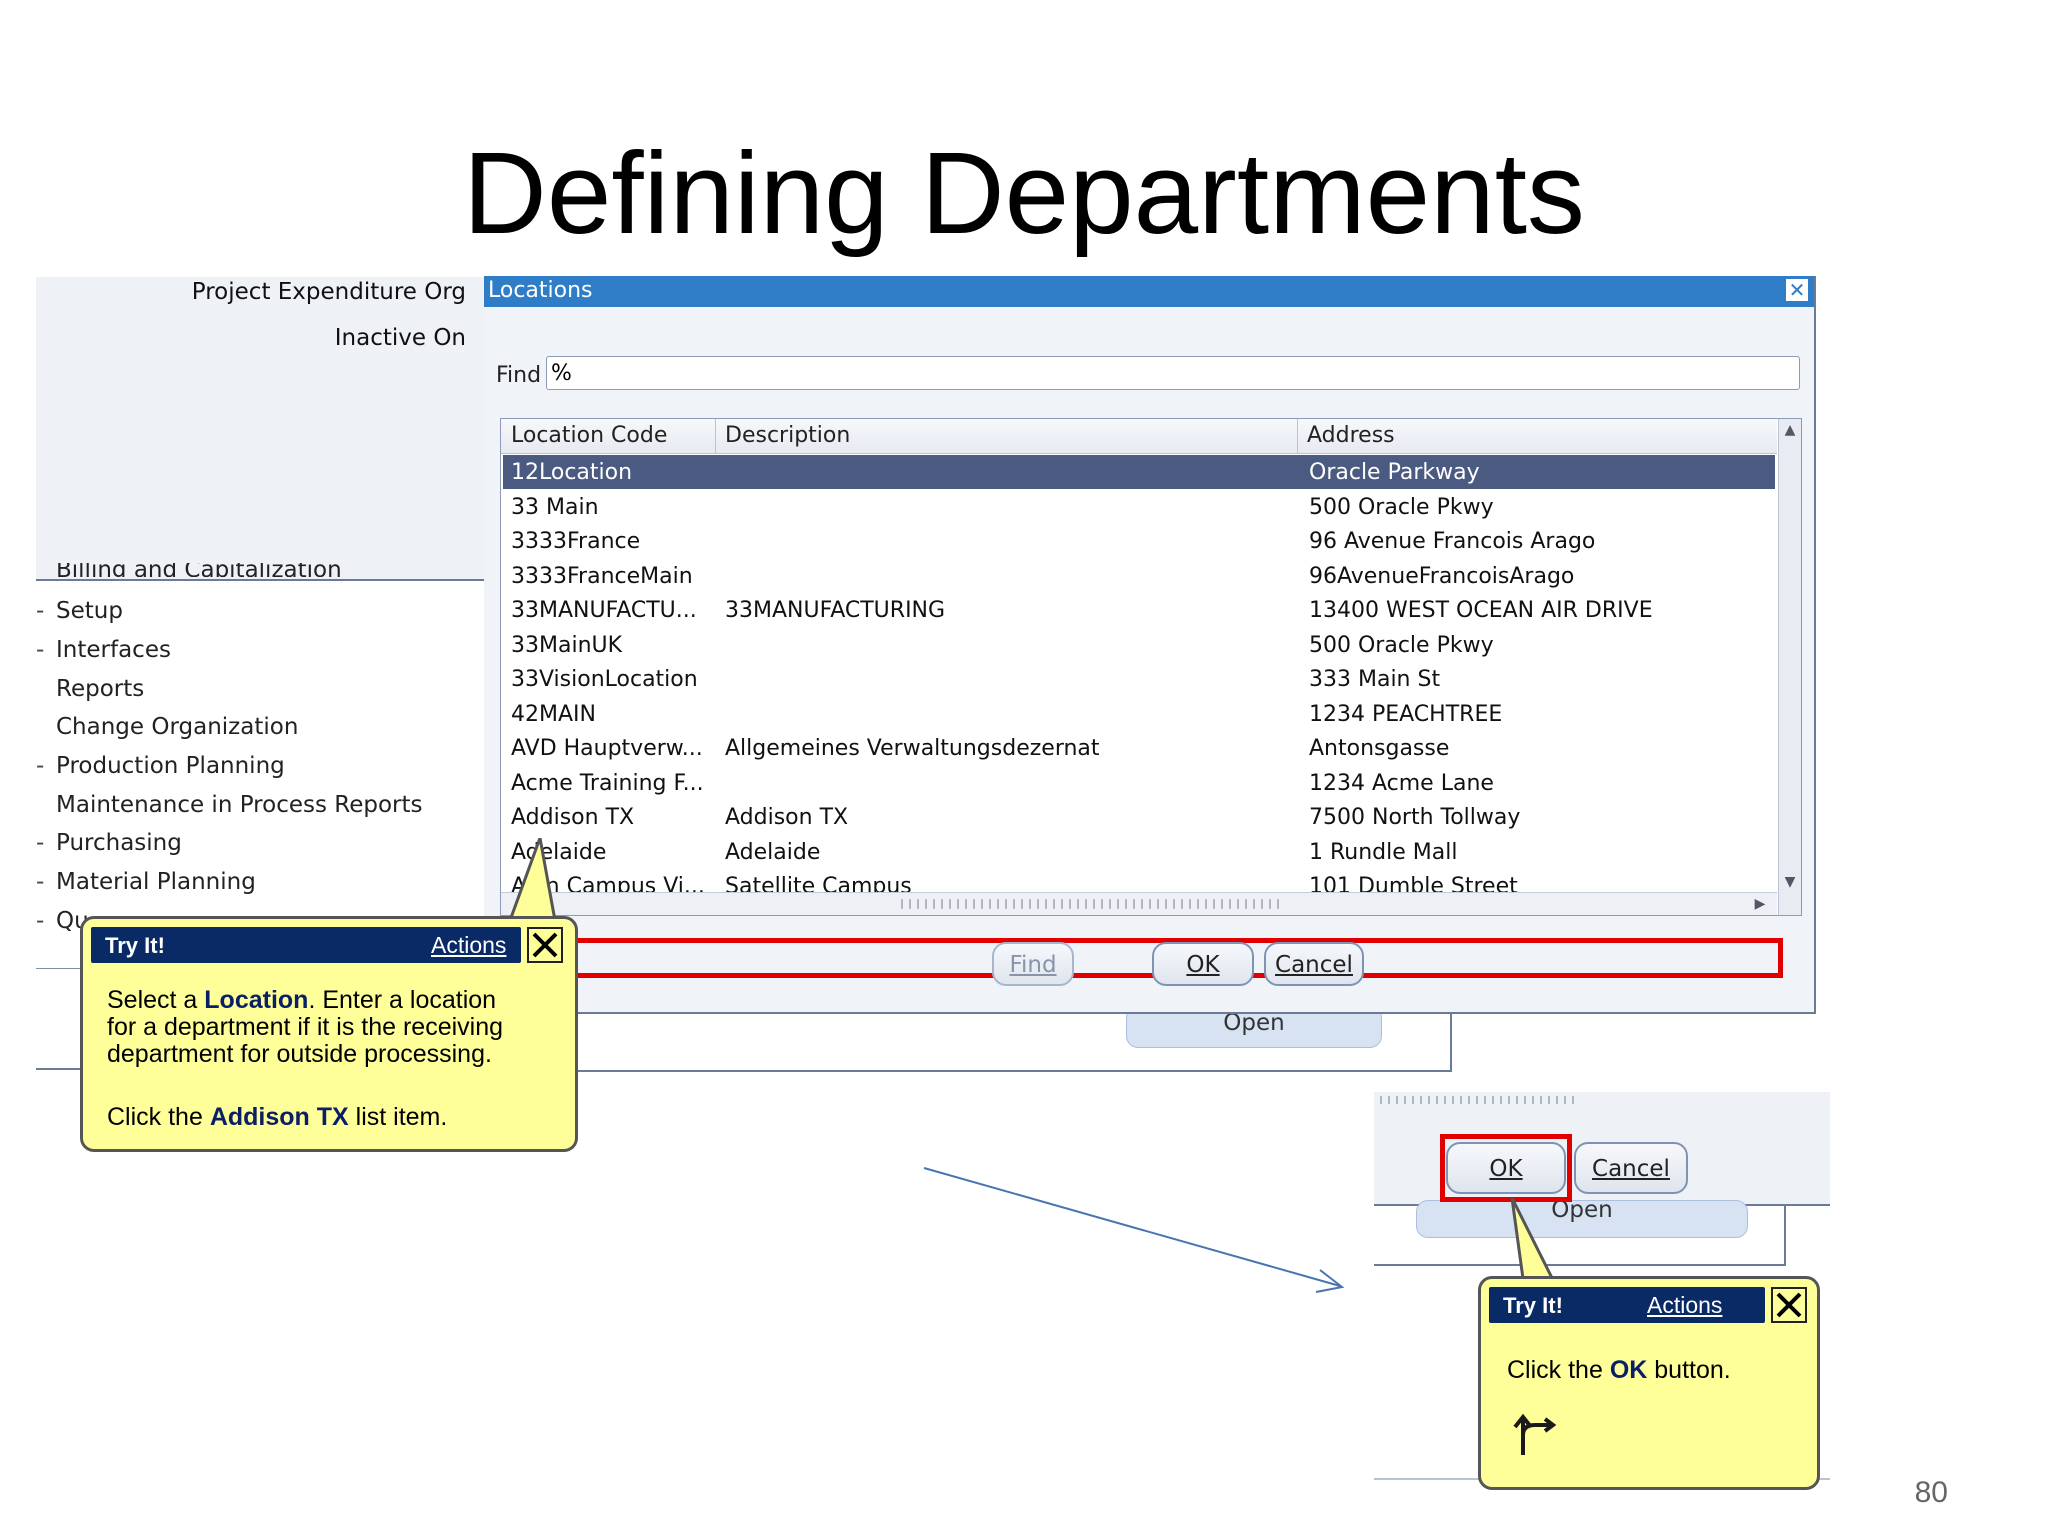  Describe the element at coordinates (1797, 290) in the screenshot. I see `close-icon: ✕` at that location.